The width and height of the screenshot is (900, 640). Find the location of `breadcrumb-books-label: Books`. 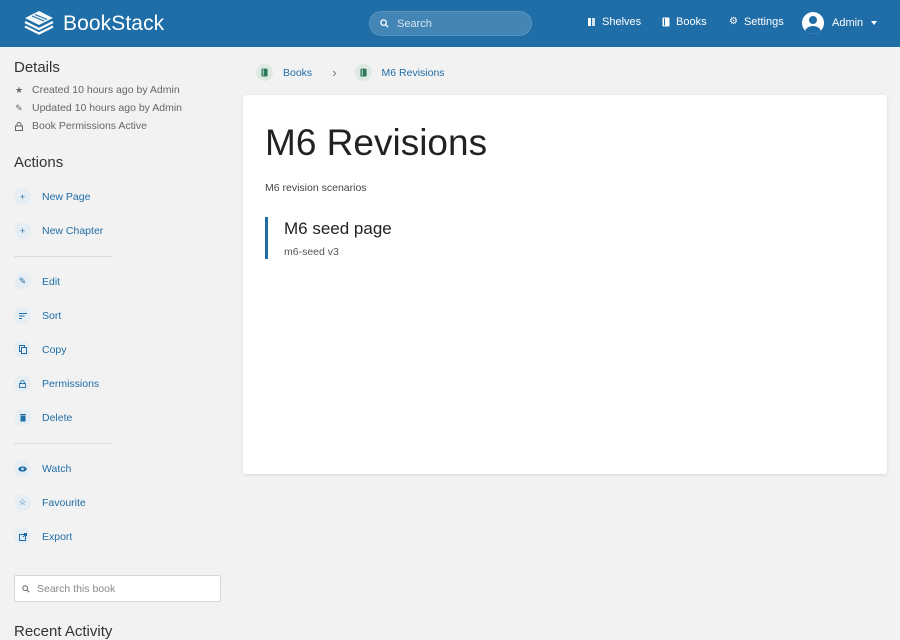

breadcrumb-books-label: Books is located at coordinates (298, 72).